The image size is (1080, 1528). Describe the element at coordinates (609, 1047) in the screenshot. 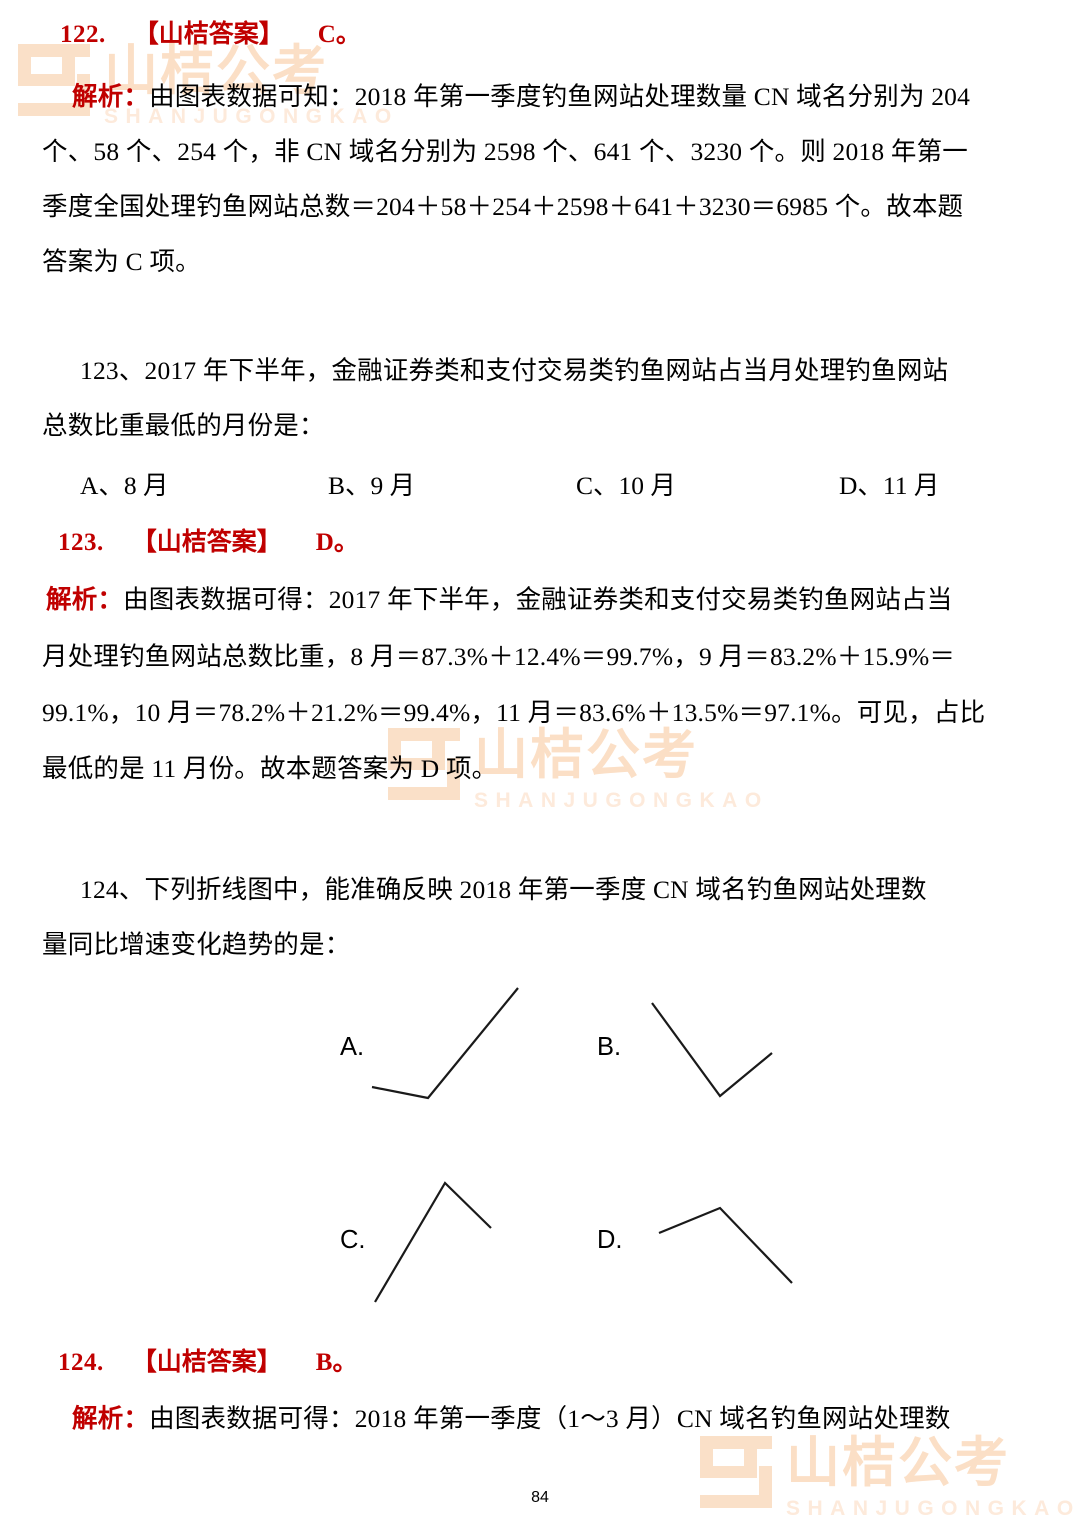

I see `q124-option-b-label: B.` at that location.